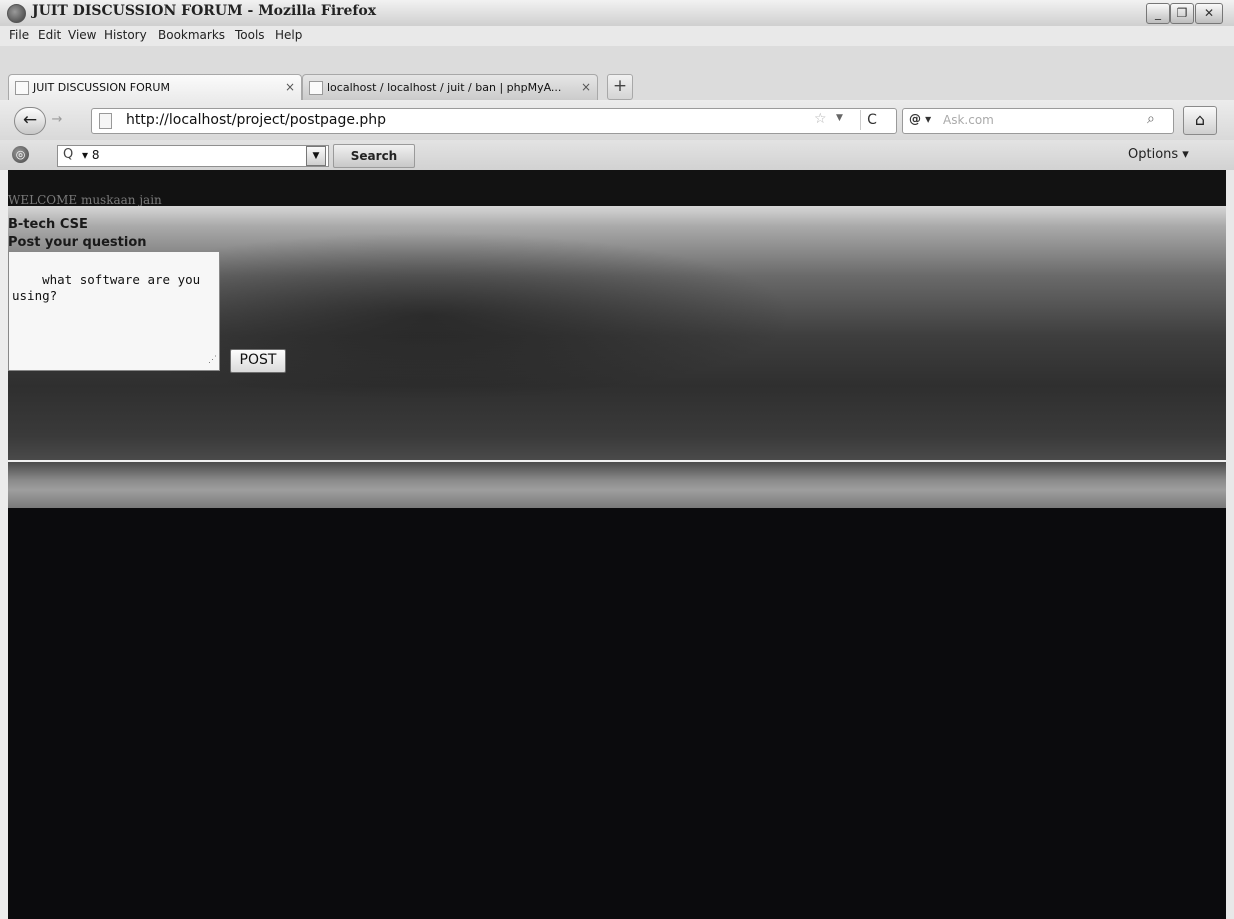 The width and height of the screenshot is (1234, 919). Describe the element at coordinates (105, 121) in the screenshot. I see `page-icon` at that location.